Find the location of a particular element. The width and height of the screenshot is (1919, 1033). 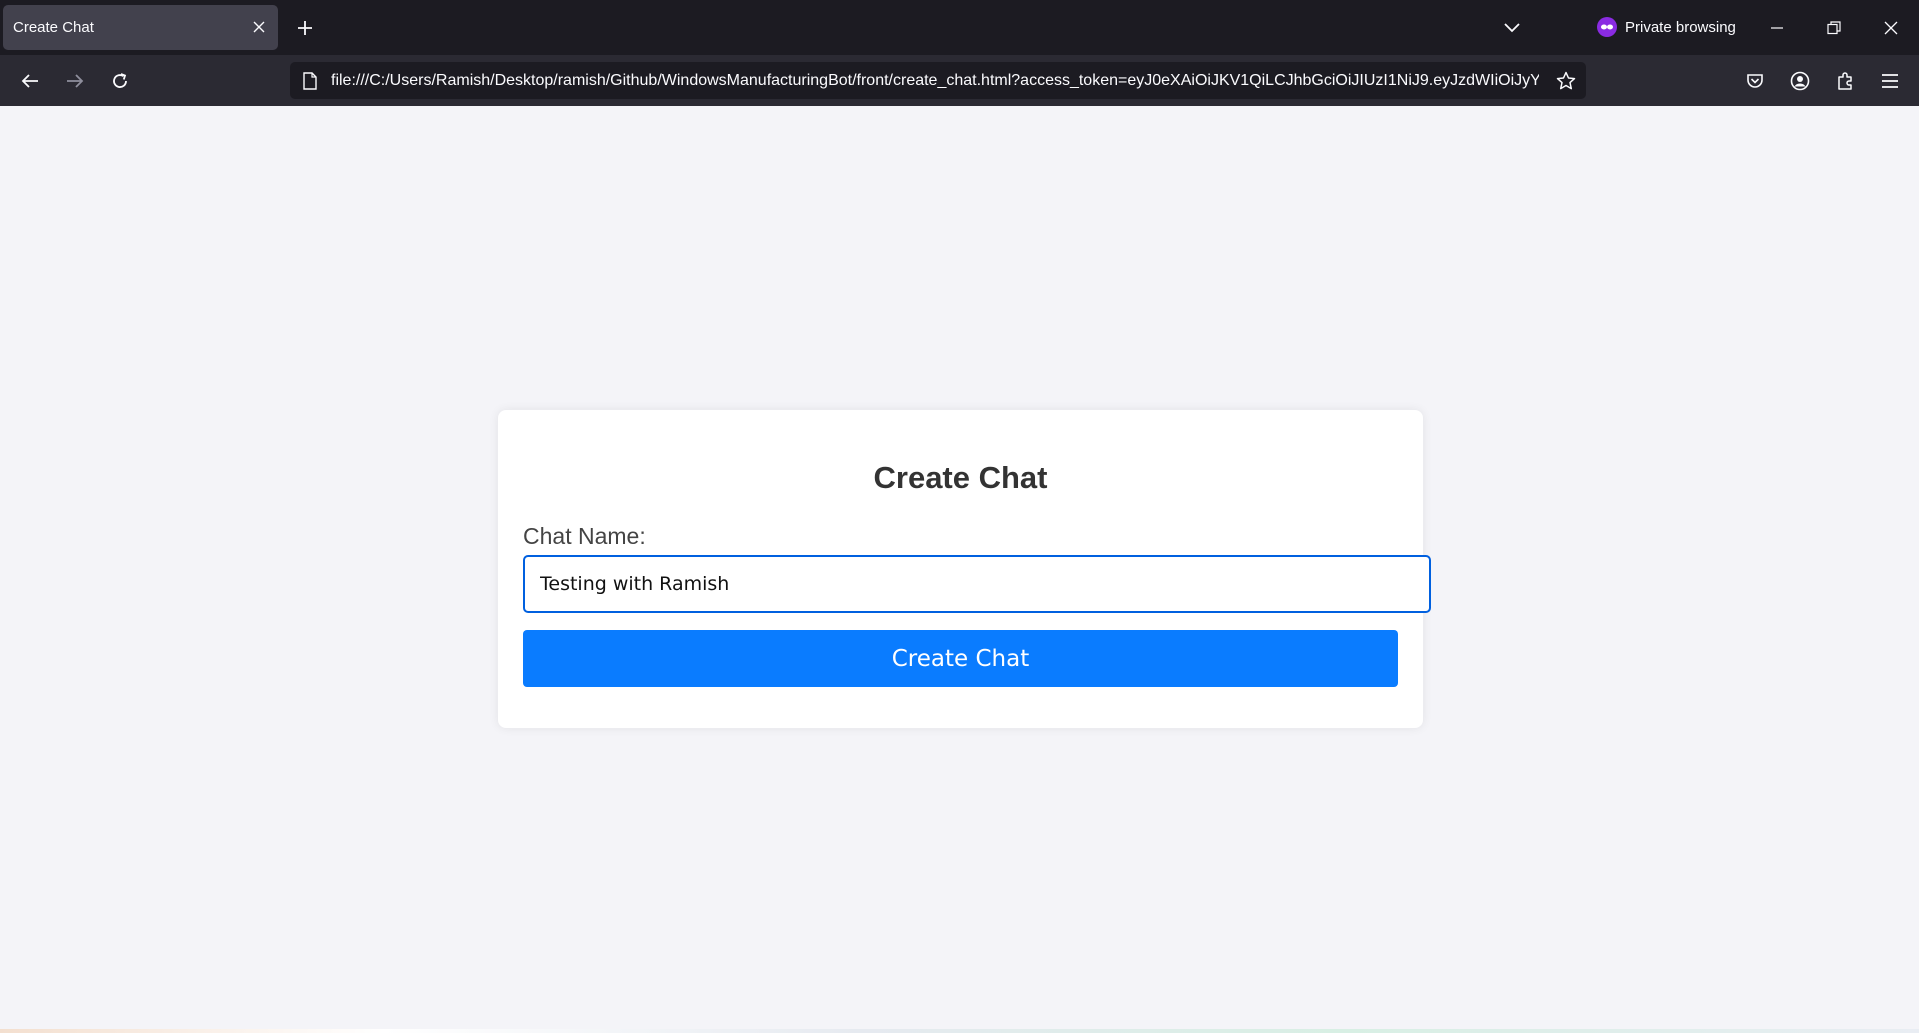

back-arrow-icon is located at coordinates (30, 81).